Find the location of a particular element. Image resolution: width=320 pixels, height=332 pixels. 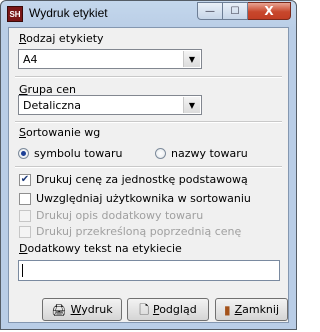

checkbox-drukuj-opis: Drukuj opis dodatkowy towaru is located at coordinates (111, 215).